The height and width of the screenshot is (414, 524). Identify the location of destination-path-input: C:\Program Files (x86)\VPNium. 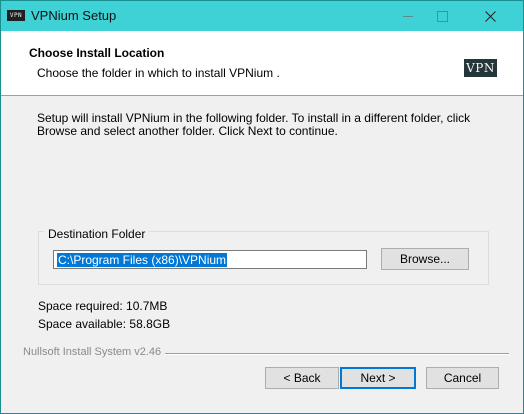
(210, 259).